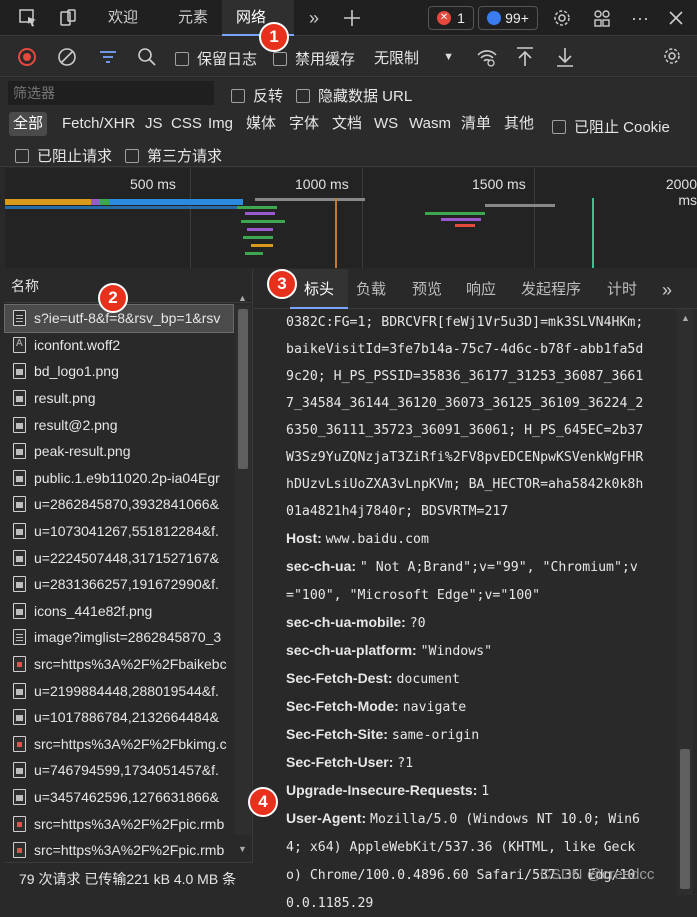  Describe the element at coordinates (216, 58) in the screenshot. I see `preserve-log-checkbox: 保留日志` at that location.